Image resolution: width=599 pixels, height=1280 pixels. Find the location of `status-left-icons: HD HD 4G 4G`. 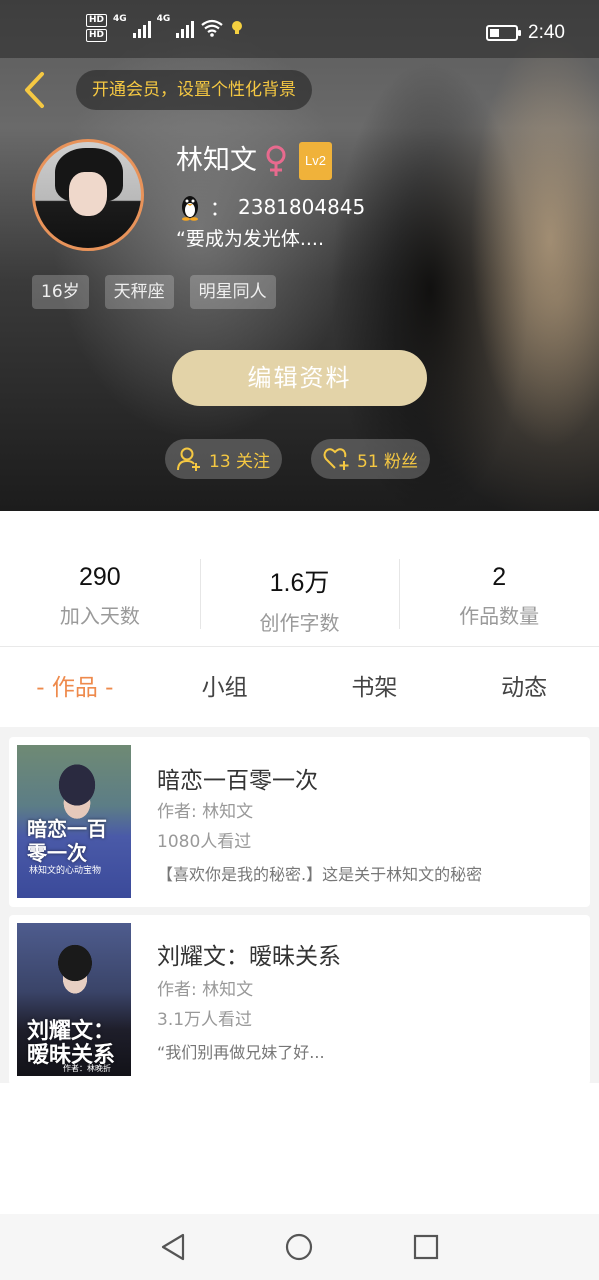

status-left-icons: HD HD 4G 4G is located at coordinates (165, 28).